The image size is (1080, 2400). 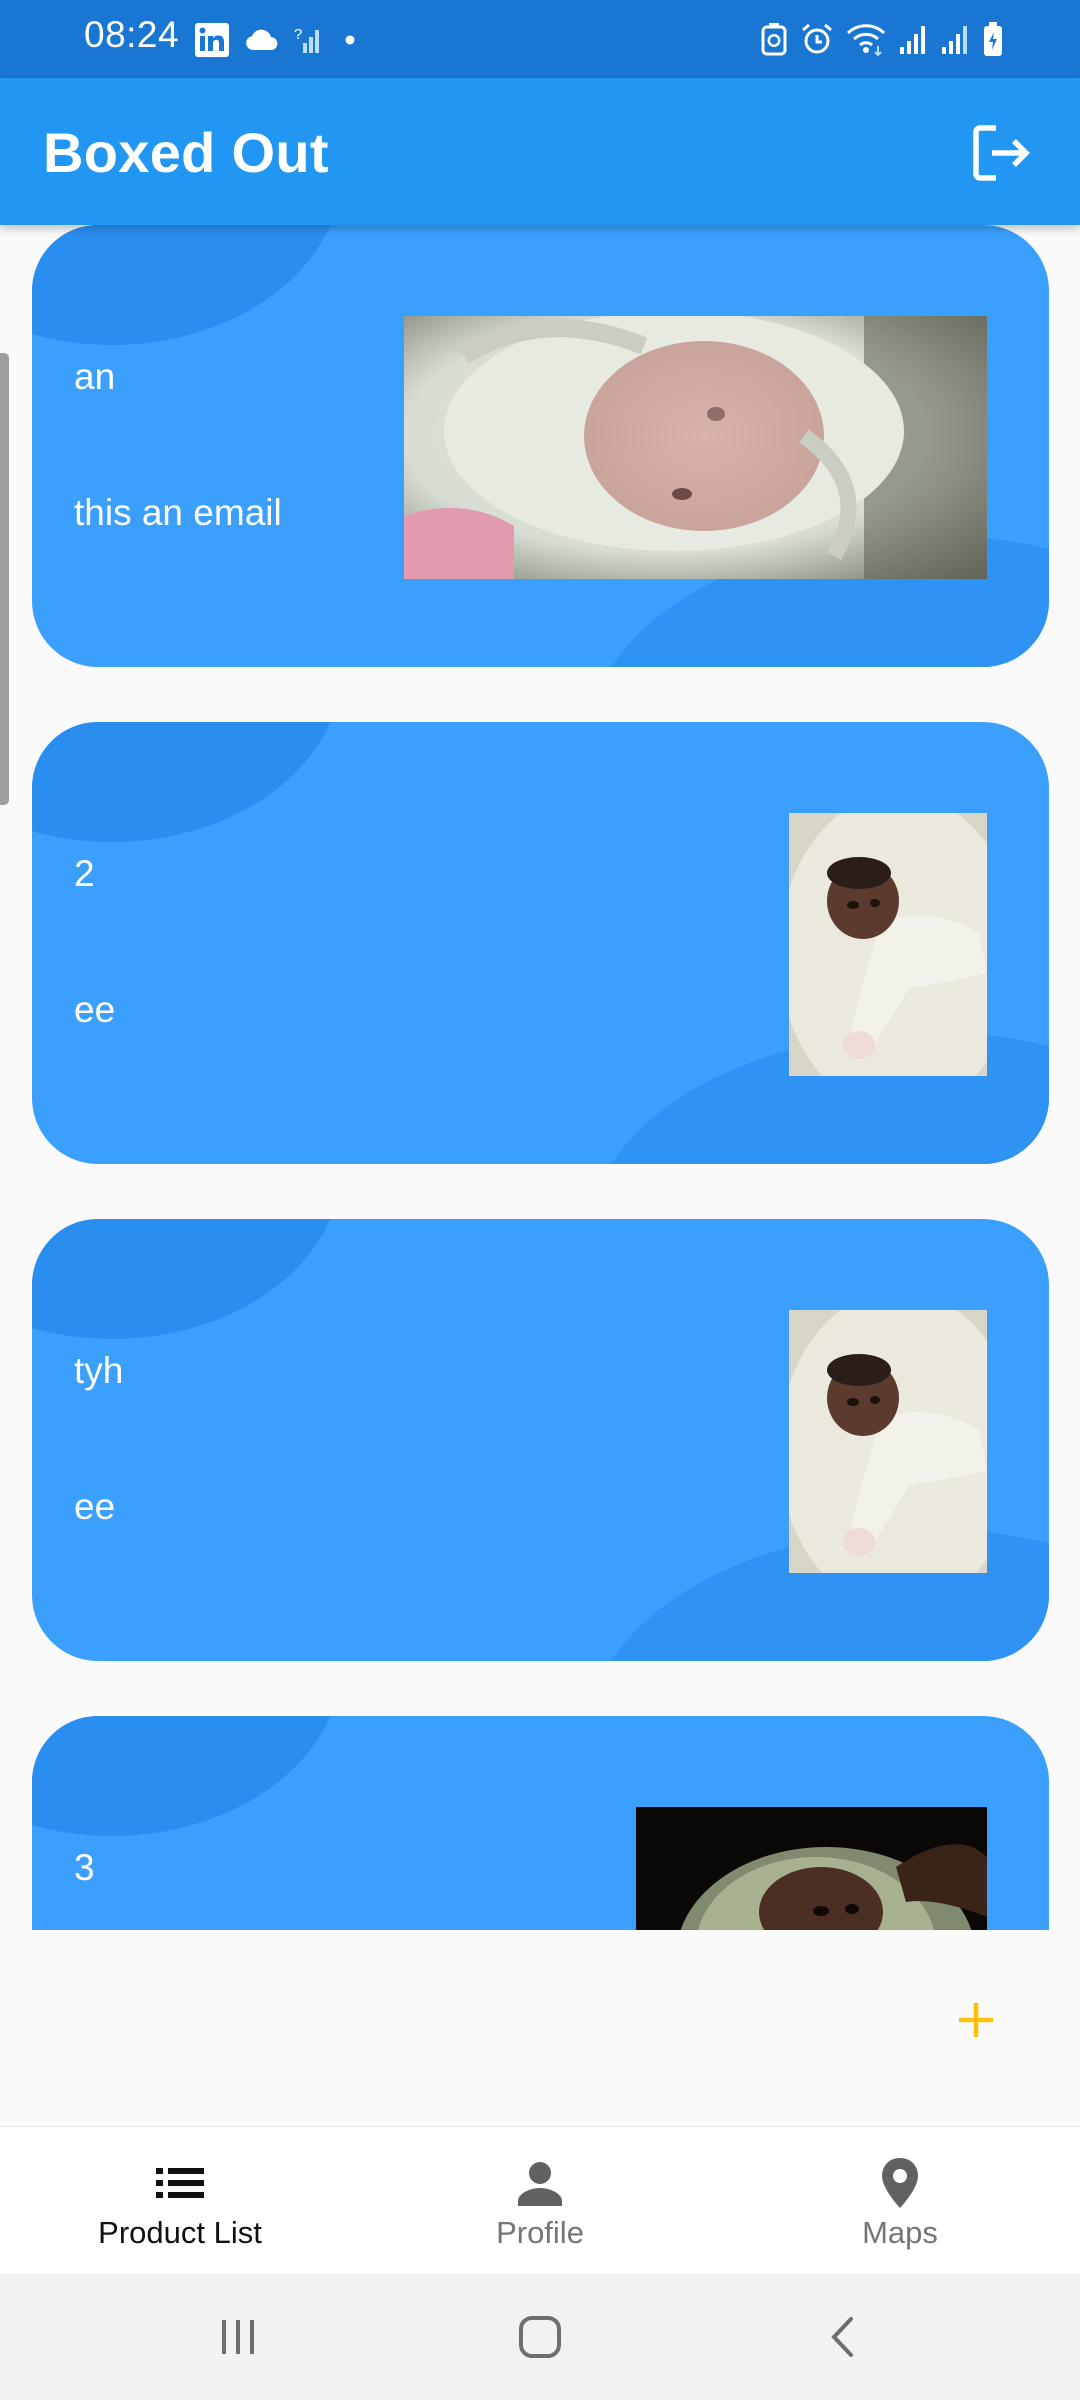 I want to click on add-product-button, so click(x=976, y=2020).